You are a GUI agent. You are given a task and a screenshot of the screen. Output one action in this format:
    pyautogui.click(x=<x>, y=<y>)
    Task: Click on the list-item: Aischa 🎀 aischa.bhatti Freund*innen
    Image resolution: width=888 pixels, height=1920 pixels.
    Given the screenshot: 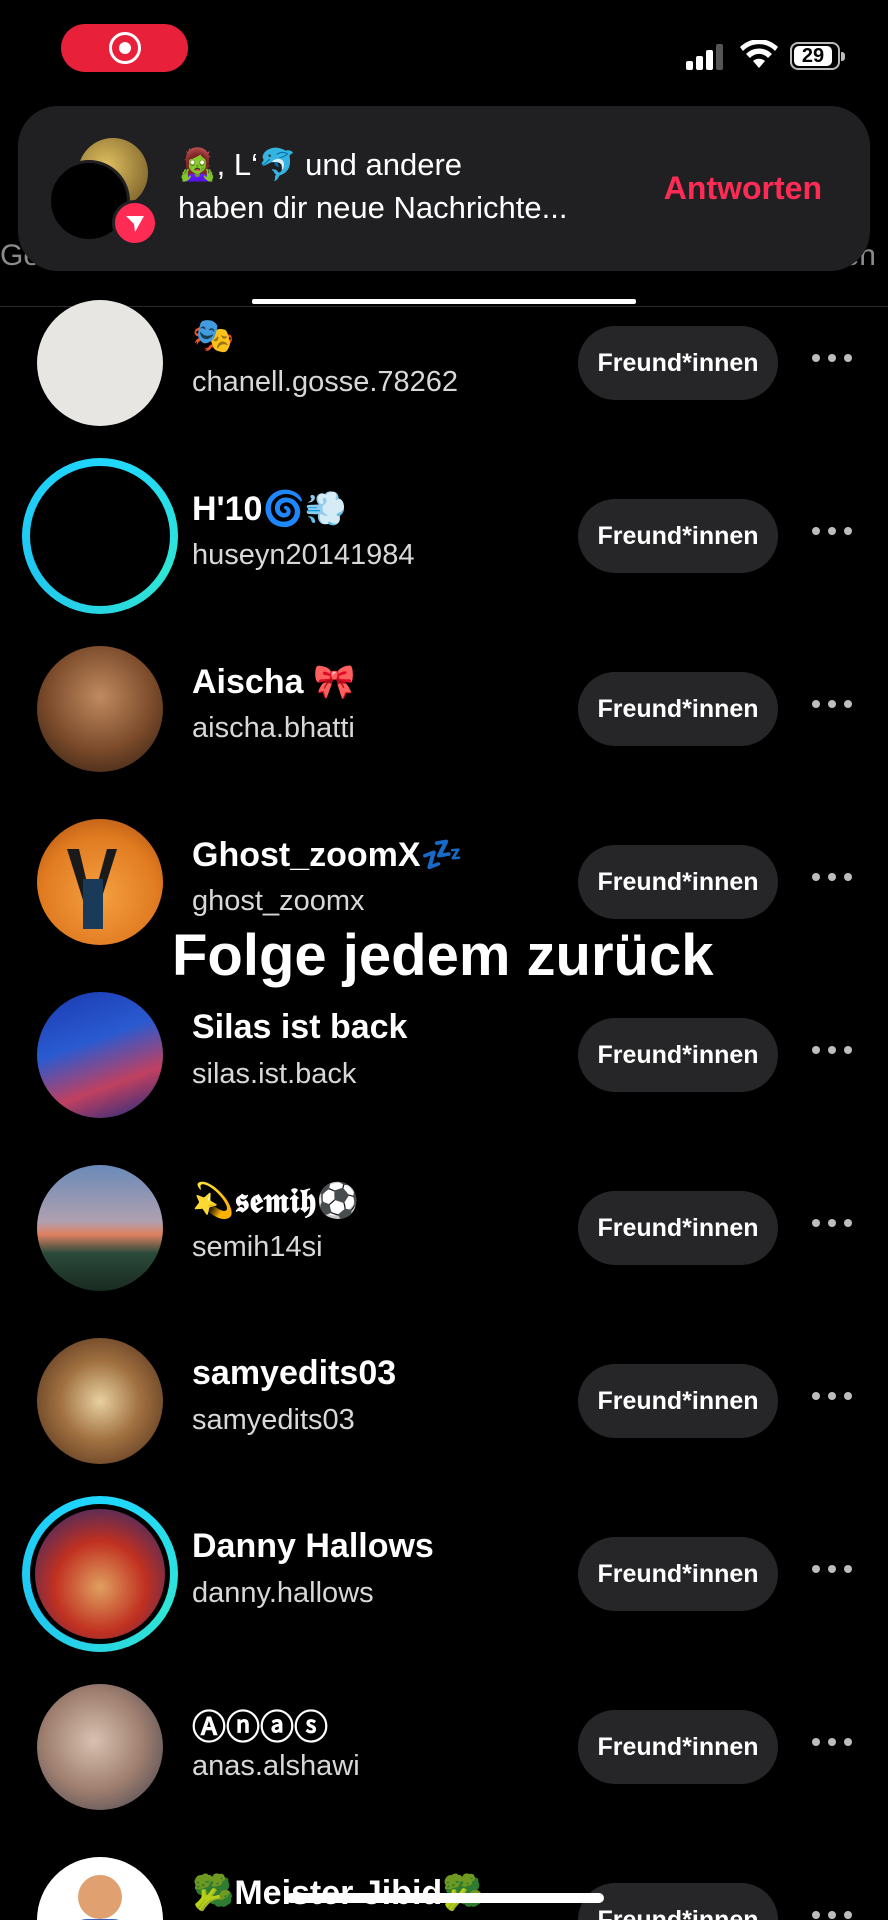 What is the action you would take?
    pyautogui.click(x=444, y=702)
    